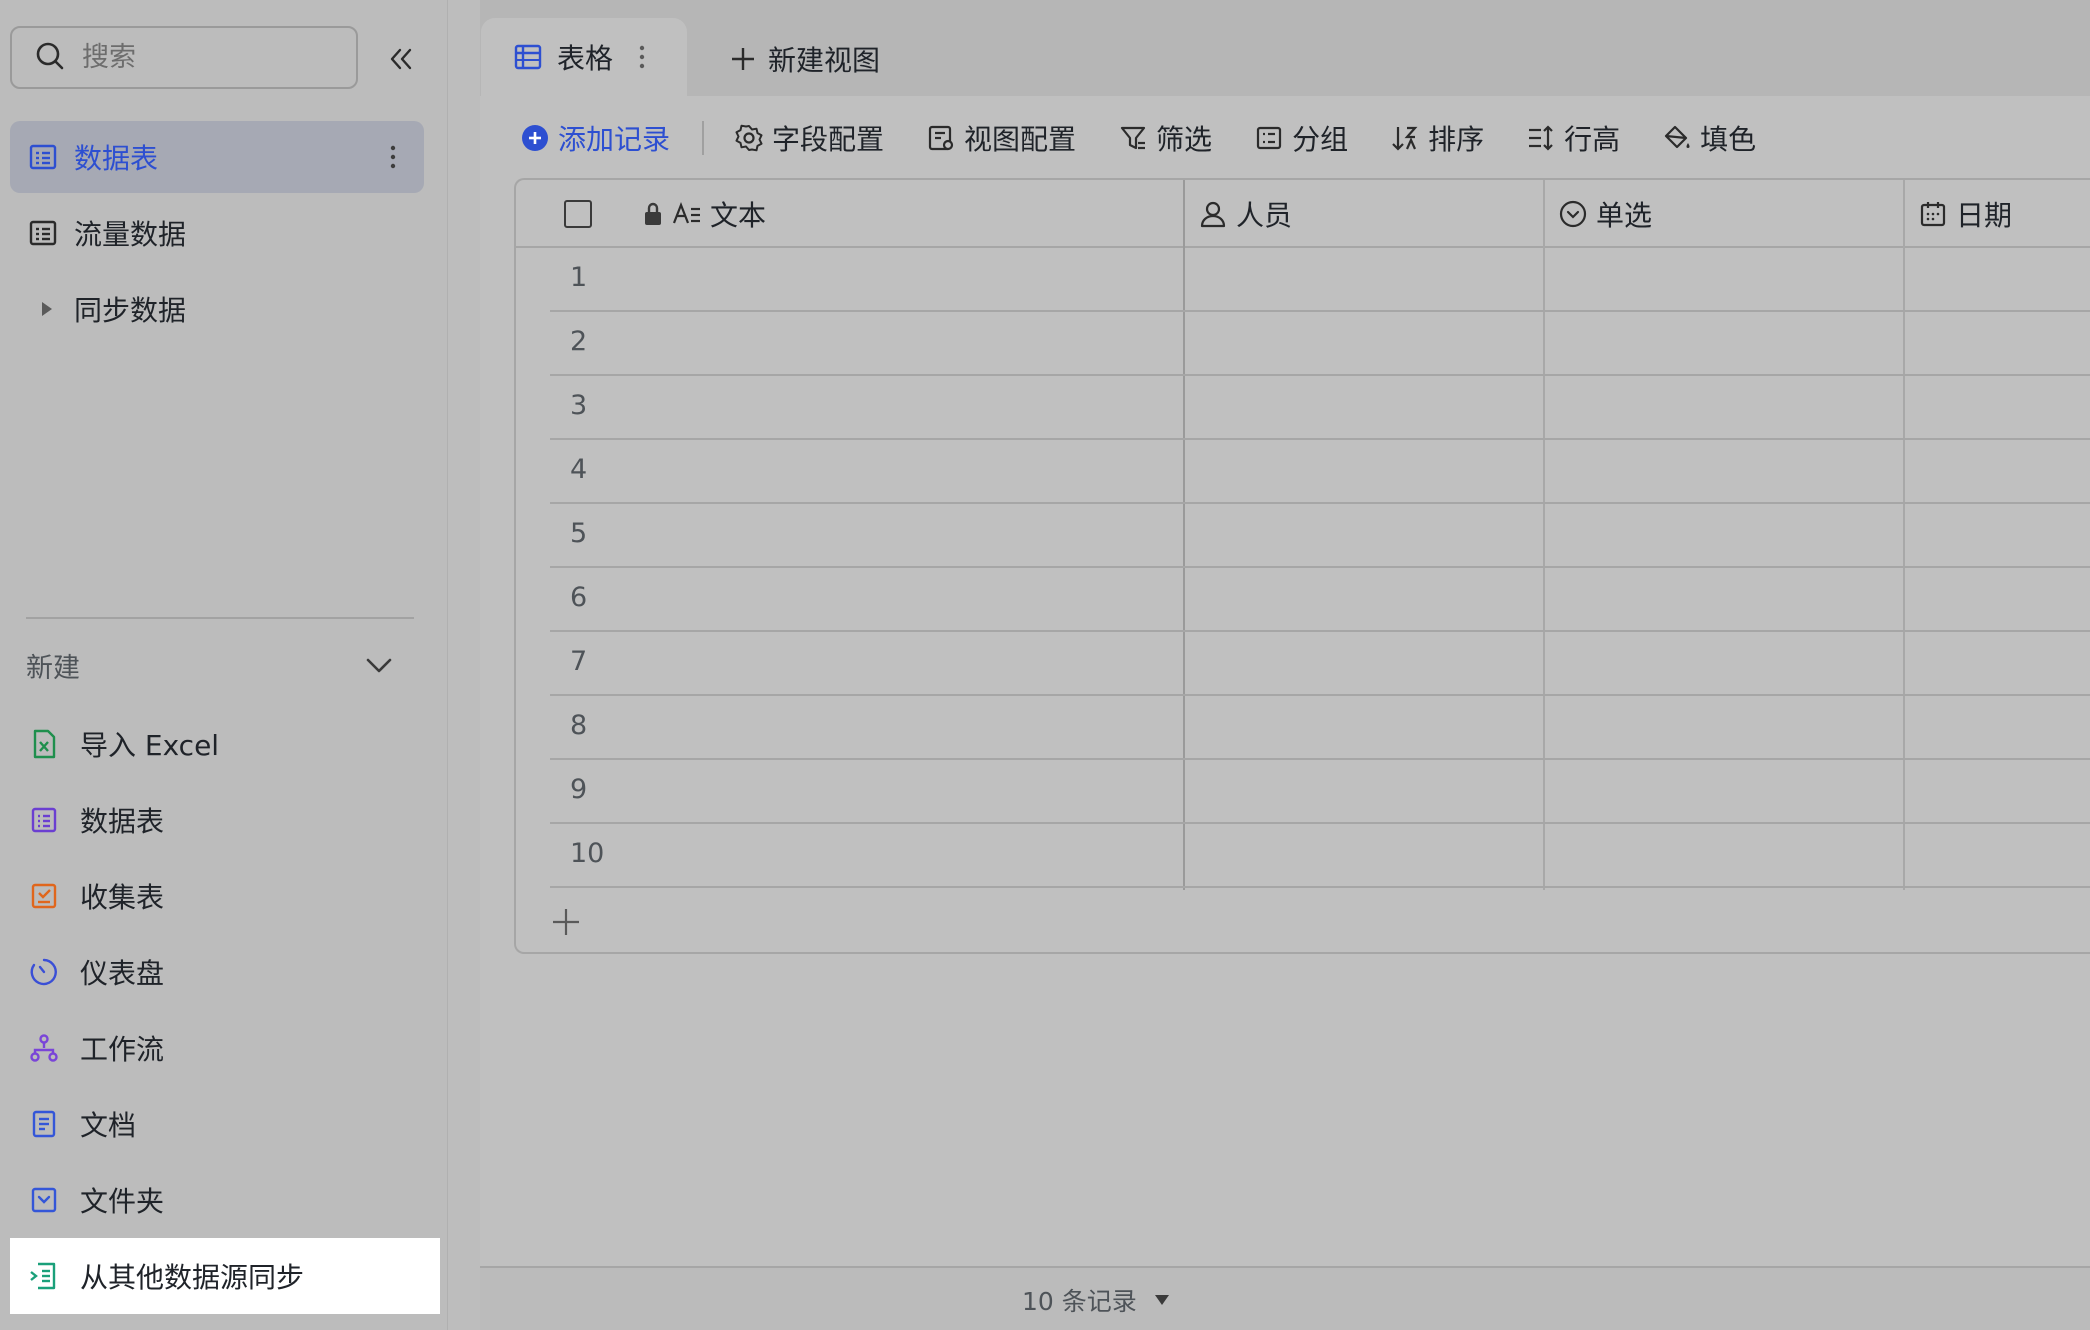 The width and height of the screenshot is (2090, 1330). Describe the element at coordinates (50, 58) in the screenshot. I see `search-icon` at that location.